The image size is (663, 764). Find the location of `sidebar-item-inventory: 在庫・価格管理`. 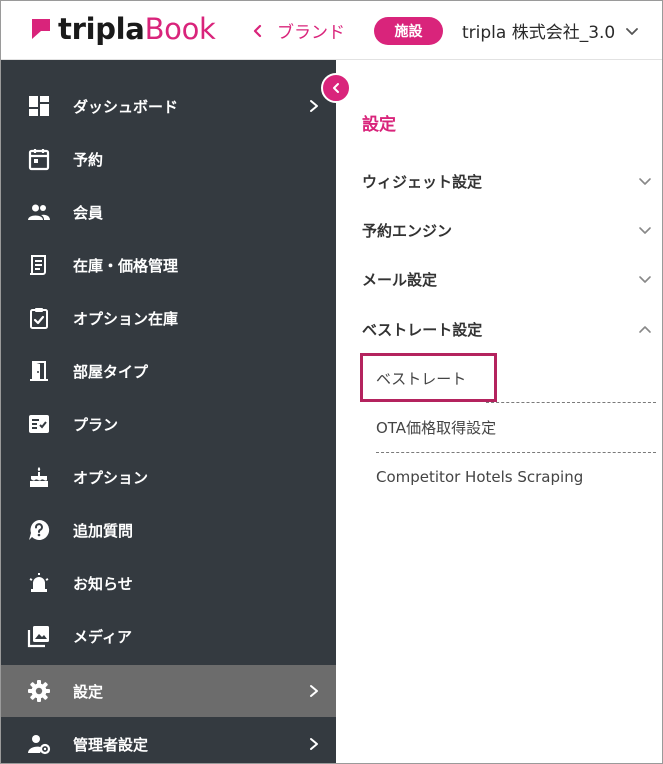

sidebar-item-inventory: 在庫・価格管理 is located at coordinates (168, 265).